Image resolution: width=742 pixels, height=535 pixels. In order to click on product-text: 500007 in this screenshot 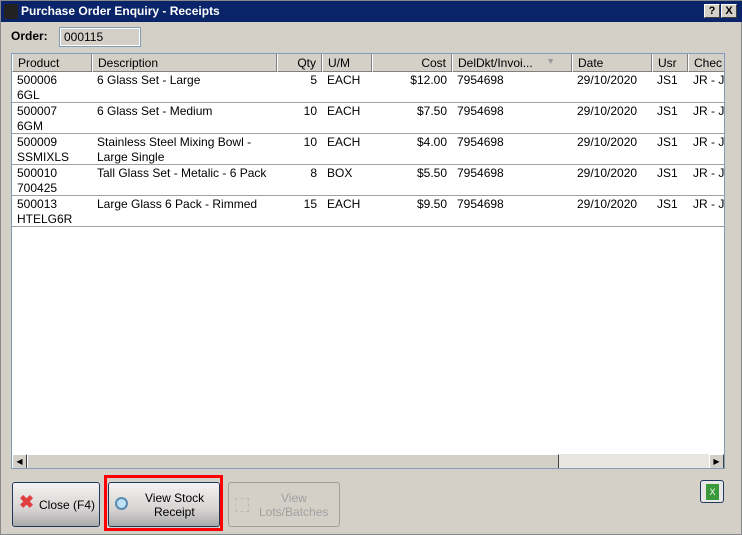, I will do `click(37, 111)`.